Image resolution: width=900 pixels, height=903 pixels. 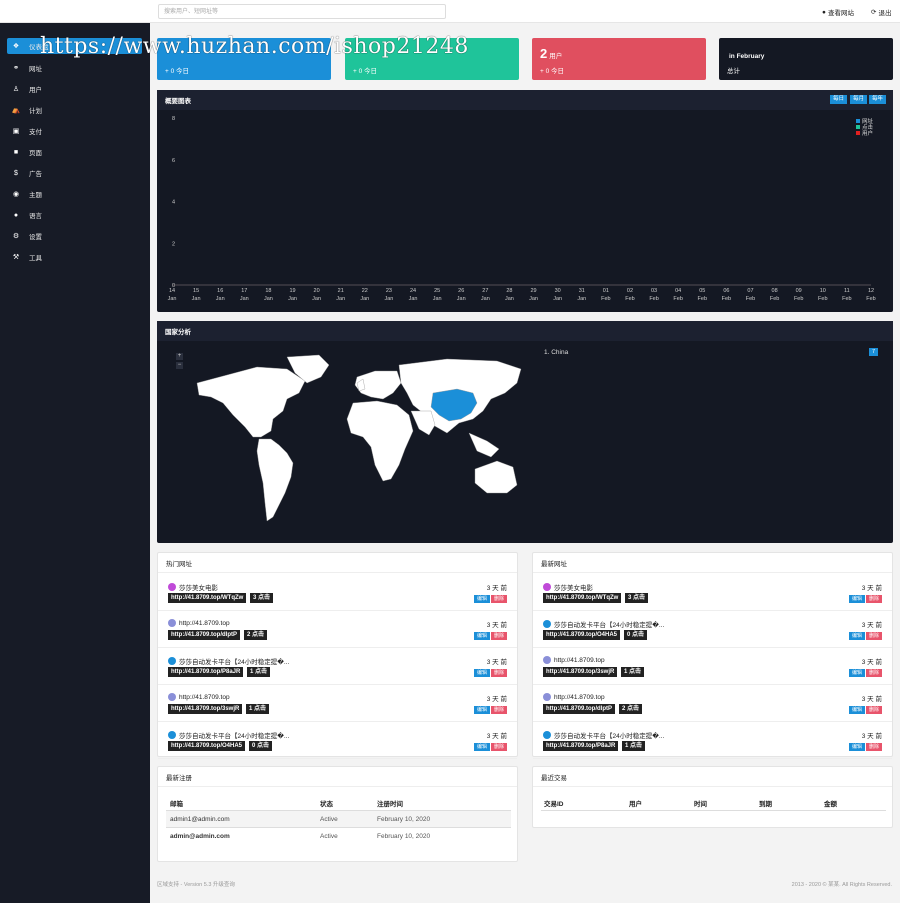 What do you see at coordinates (74, 68) in the screenshot?
I see `sidebar-item-links: ⚭ 网址` at bounding box center [74, 68].